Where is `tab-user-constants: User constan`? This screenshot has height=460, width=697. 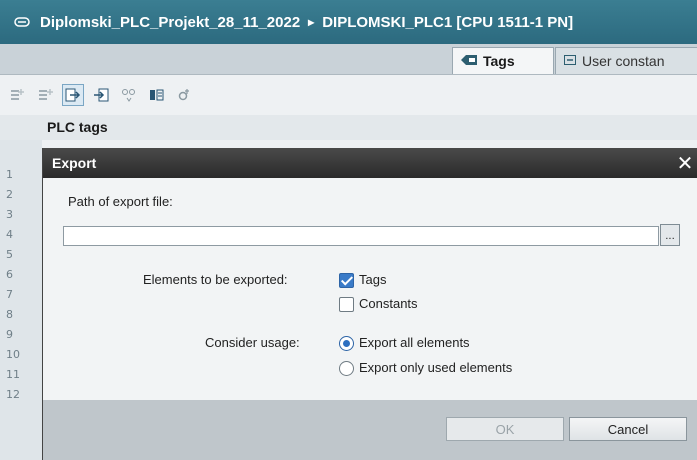
tab-user-constants: User constan is located at coordinates (626, 60).